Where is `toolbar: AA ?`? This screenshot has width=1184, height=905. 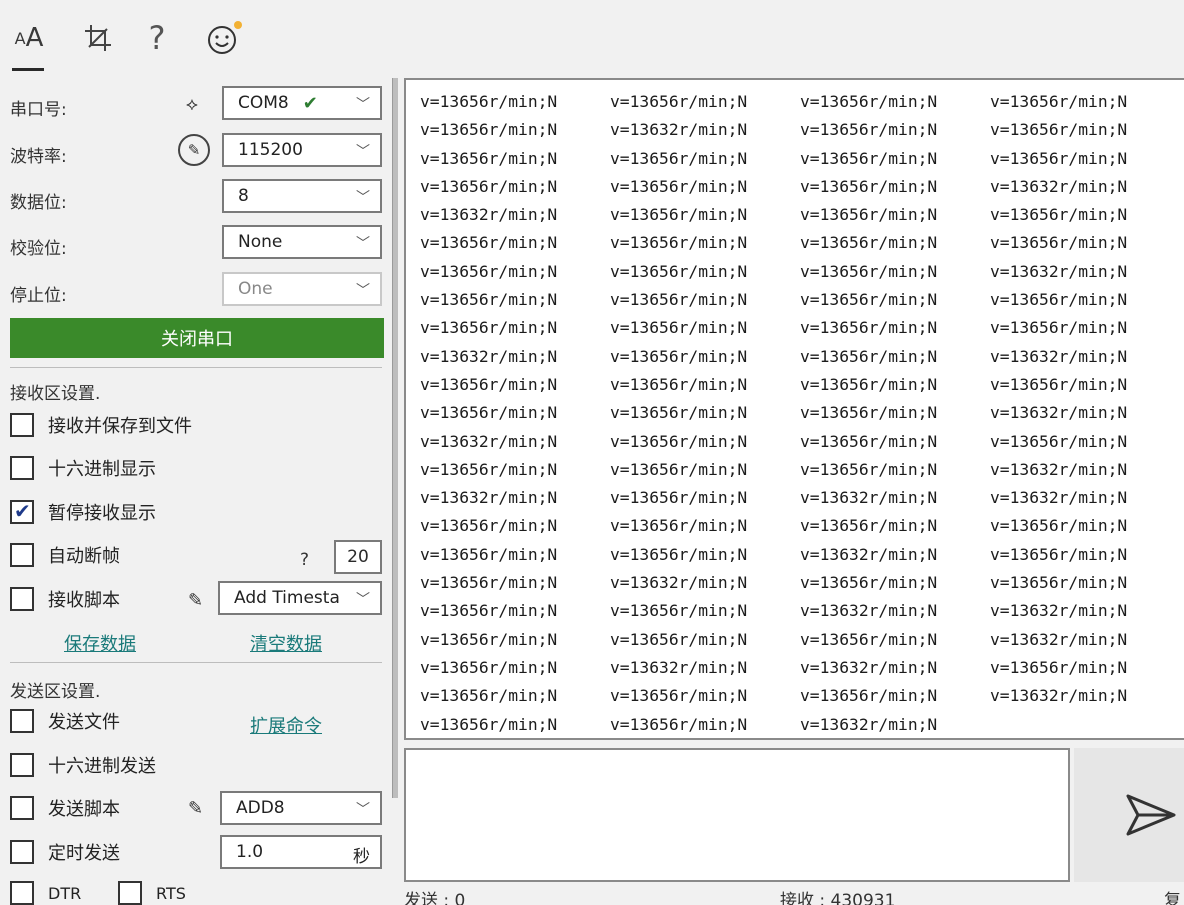 toolbar: AA ? is located at coordinates (592, 39).